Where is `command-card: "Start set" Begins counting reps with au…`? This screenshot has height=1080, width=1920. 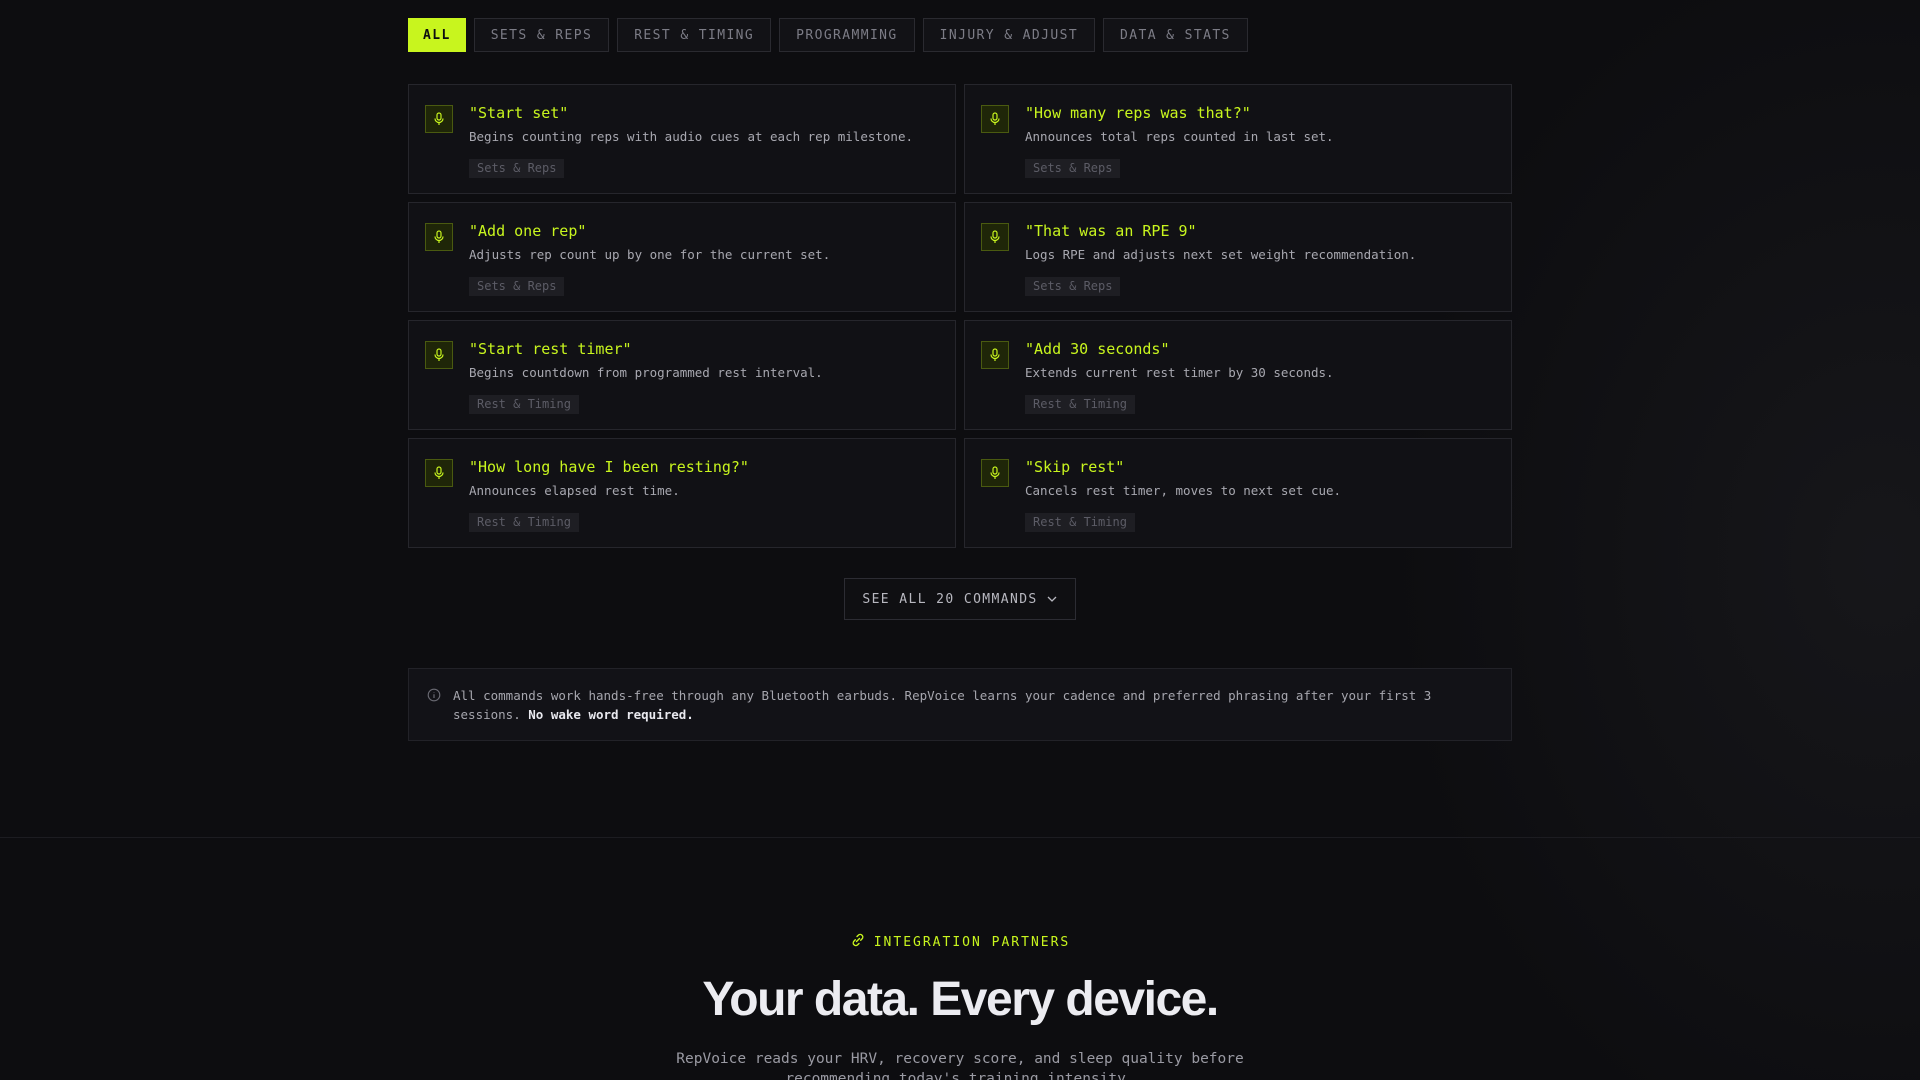 command-card: "Start set" Begins counting reps with au… is located at coordinates (682, 139).